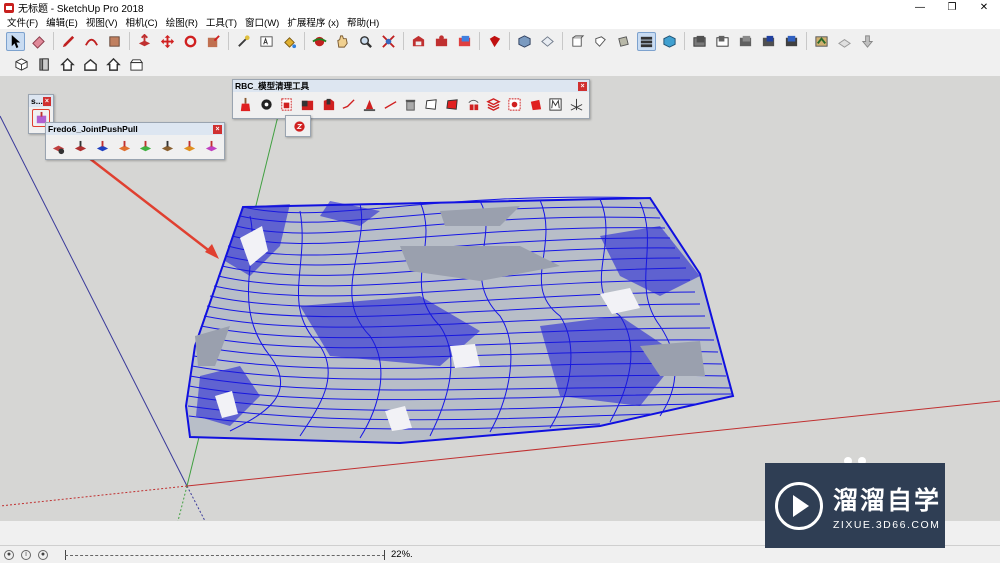 This screenshot has height=563, width=1000. I want to click on back-view-button, so click(623, 41).